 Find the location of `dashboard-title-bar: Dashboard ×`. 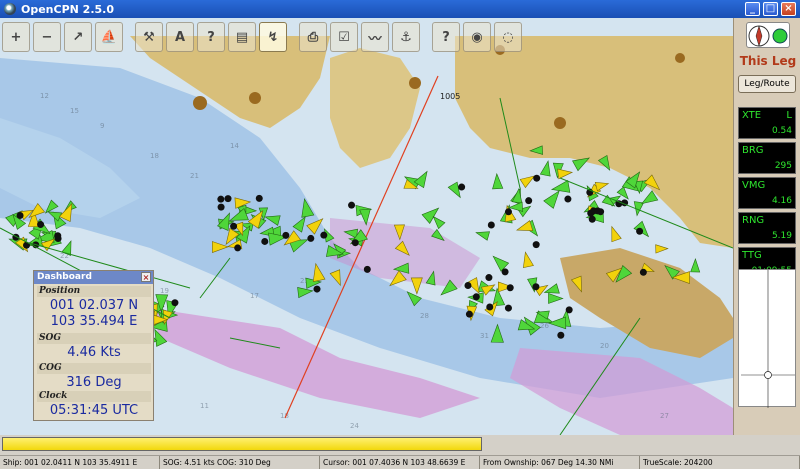

dashboard-title-bar: Dashboard × is located at coordinates (93, 277).